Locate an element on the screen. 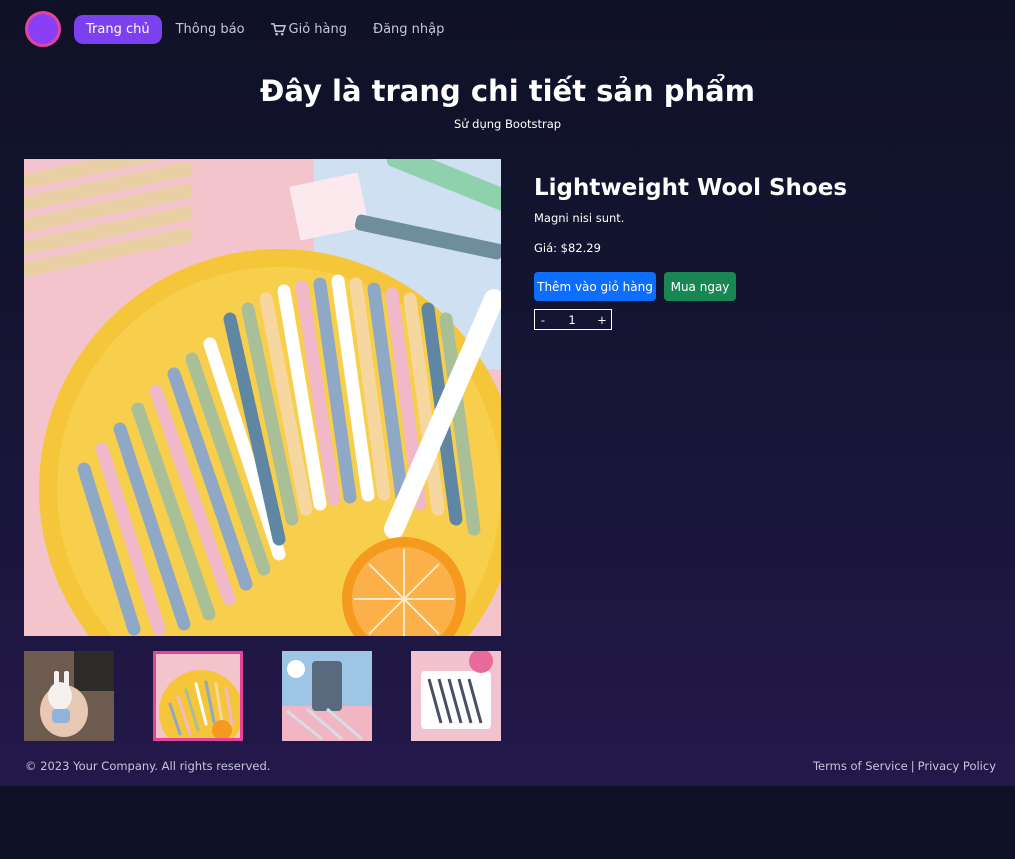 The width and height of the screenshot is (1015, 859). product-description: Magni nisi sunt. is located at coordinates (579, 218).